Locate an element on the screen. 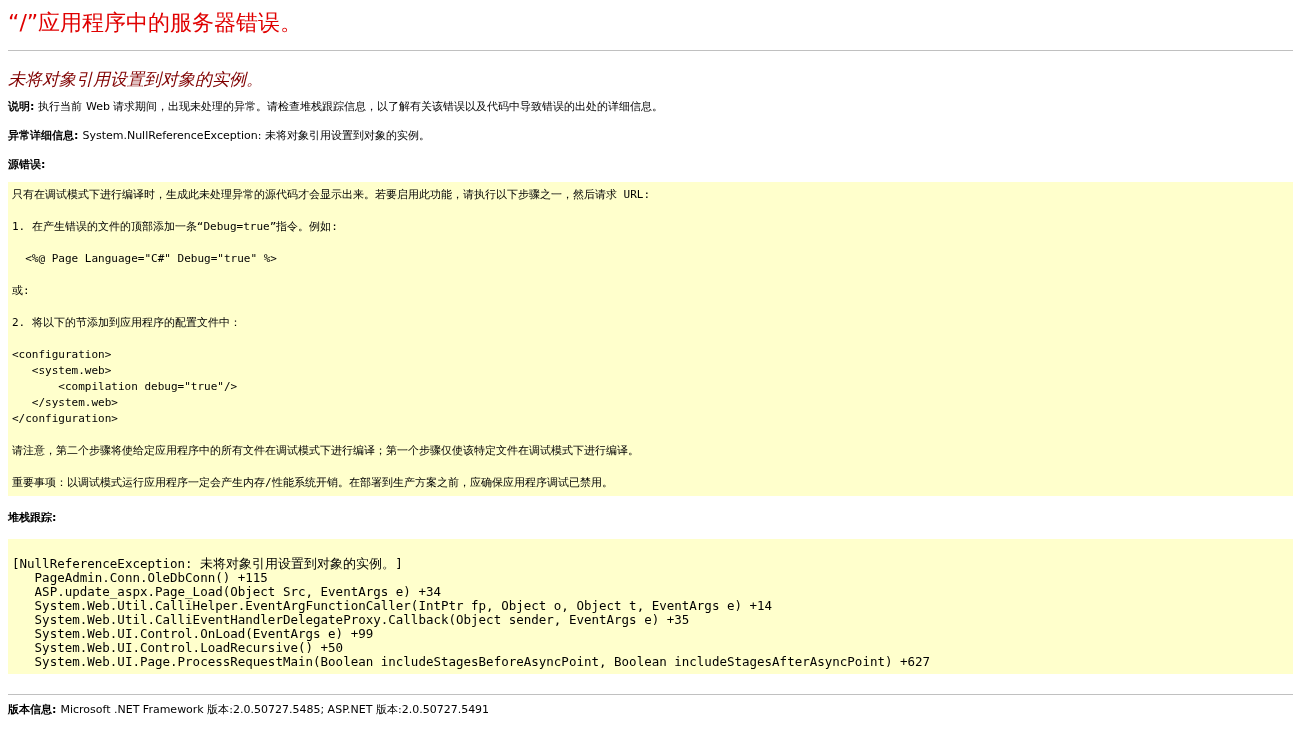 The height and width of the screenshot is (733, 1301). error-message: 未将对象引用设置到对象的实例。 is located at coordinates (136, 79).